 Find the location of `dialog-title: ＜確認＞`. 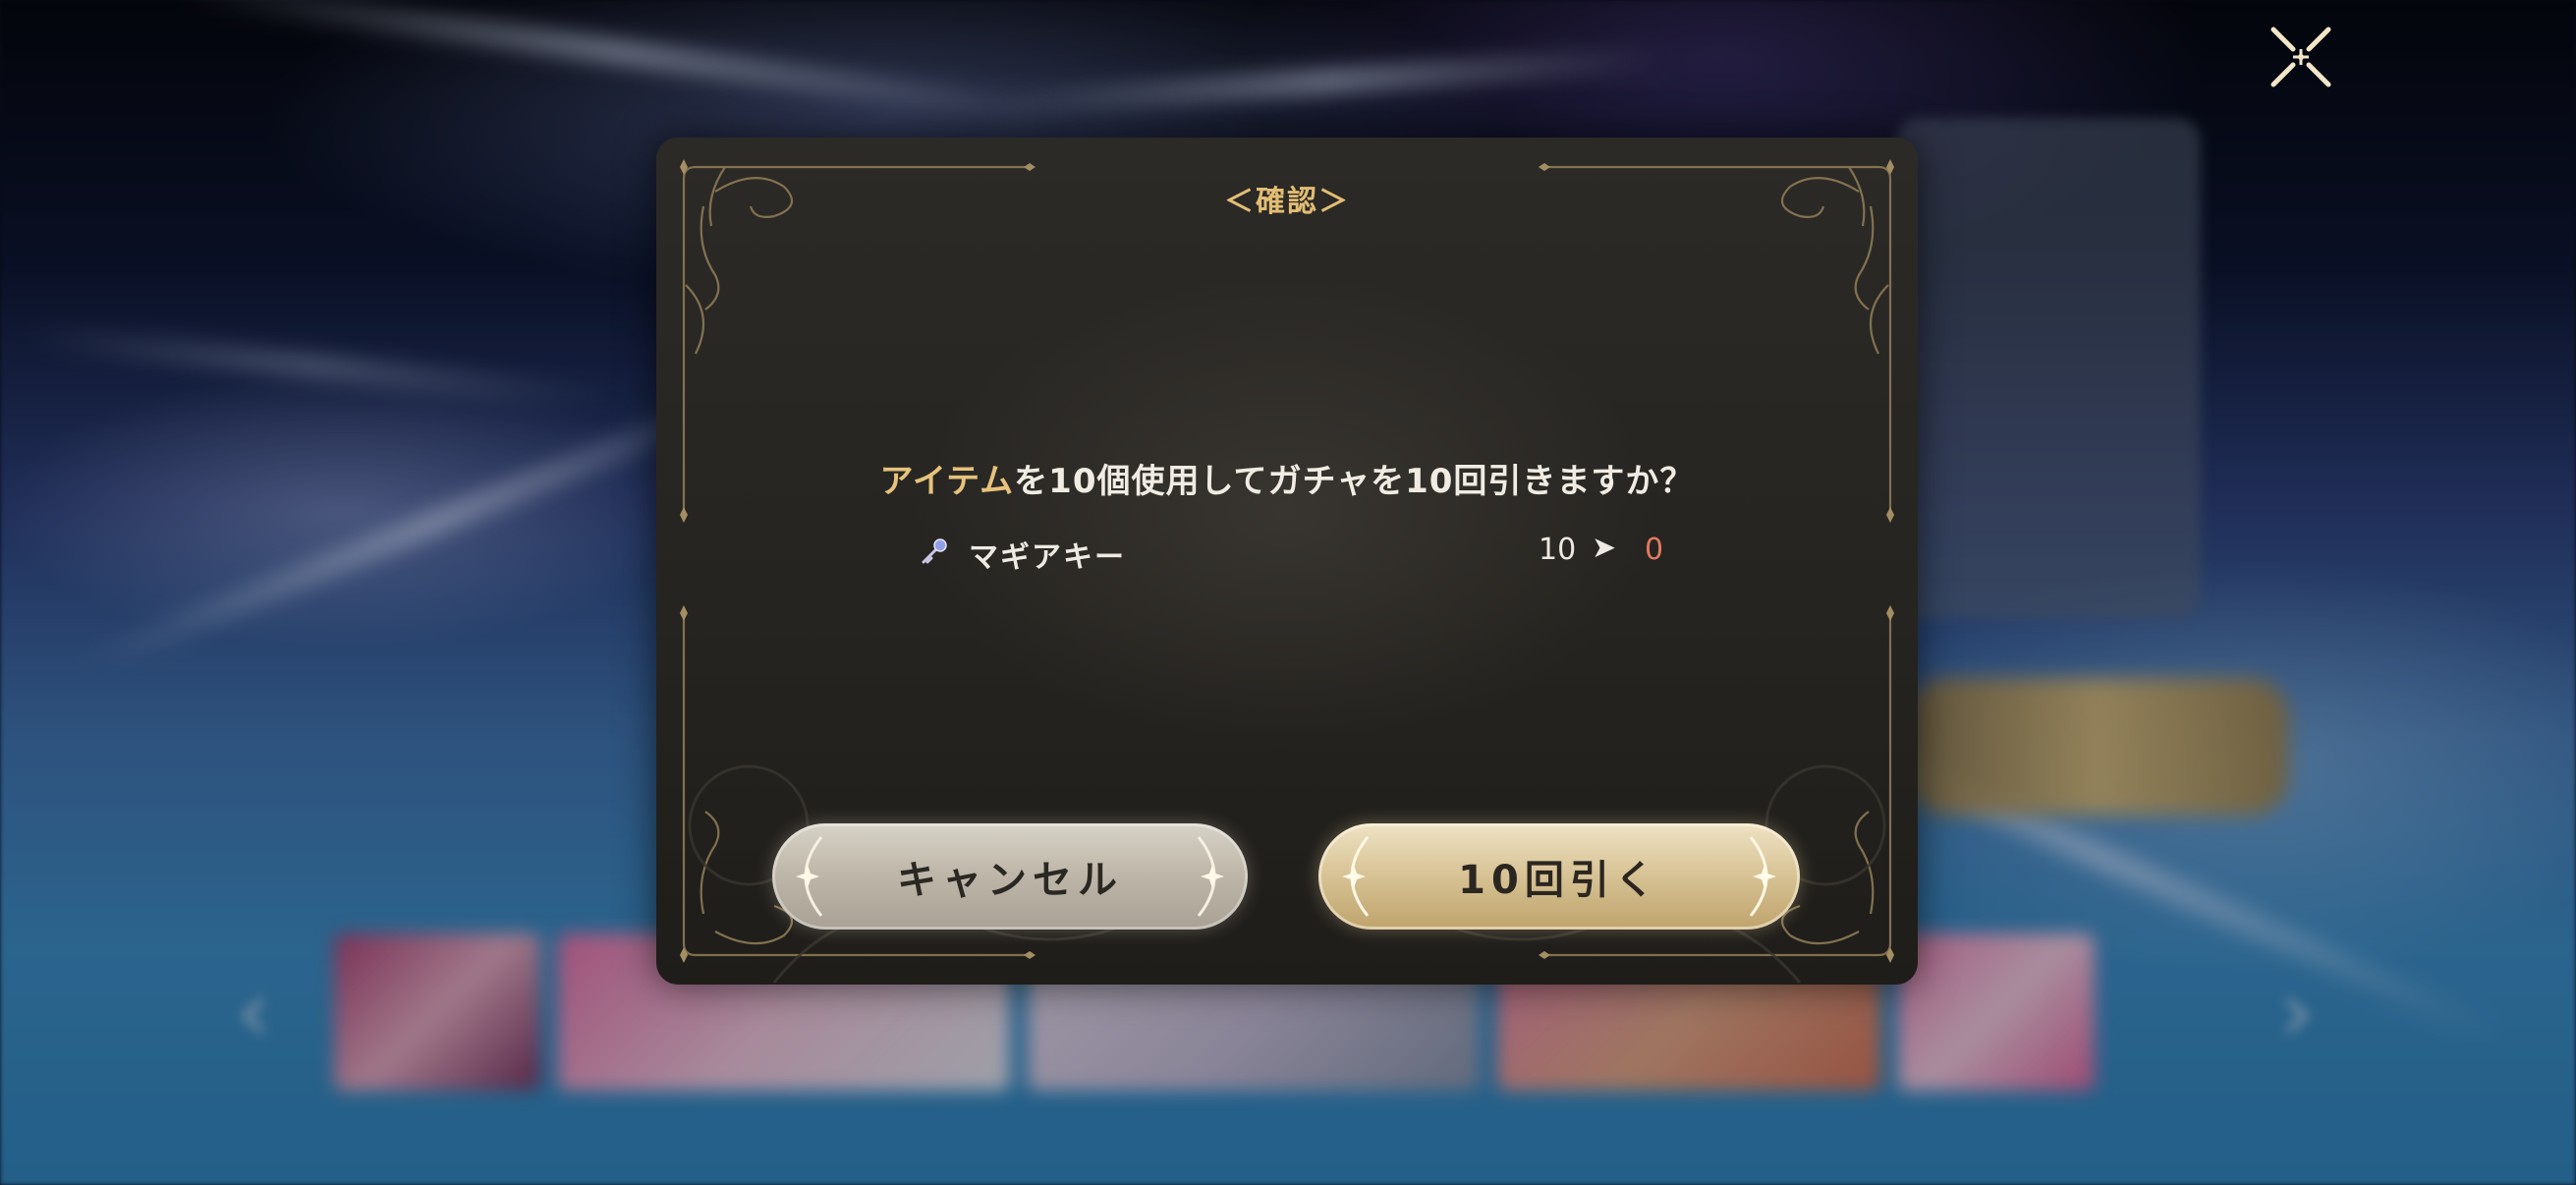

dialog-title: ＜確認＞ is located at coordinates (1287, 202).